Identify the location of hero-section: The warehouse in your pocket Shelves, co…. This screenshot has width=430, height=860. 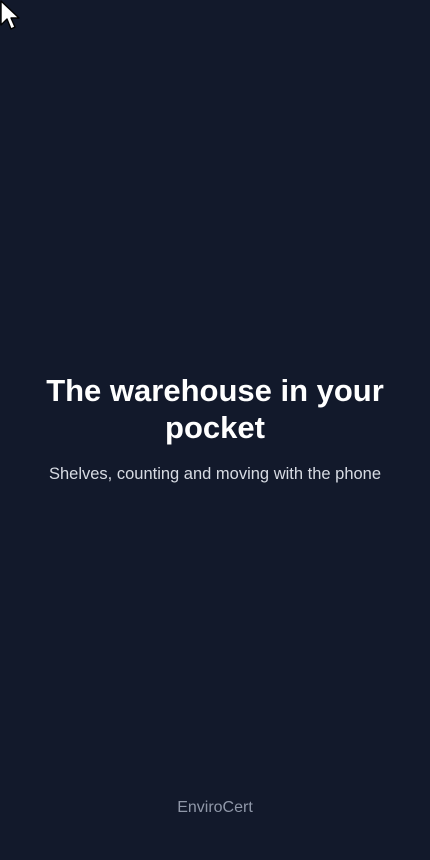
(215, 428).